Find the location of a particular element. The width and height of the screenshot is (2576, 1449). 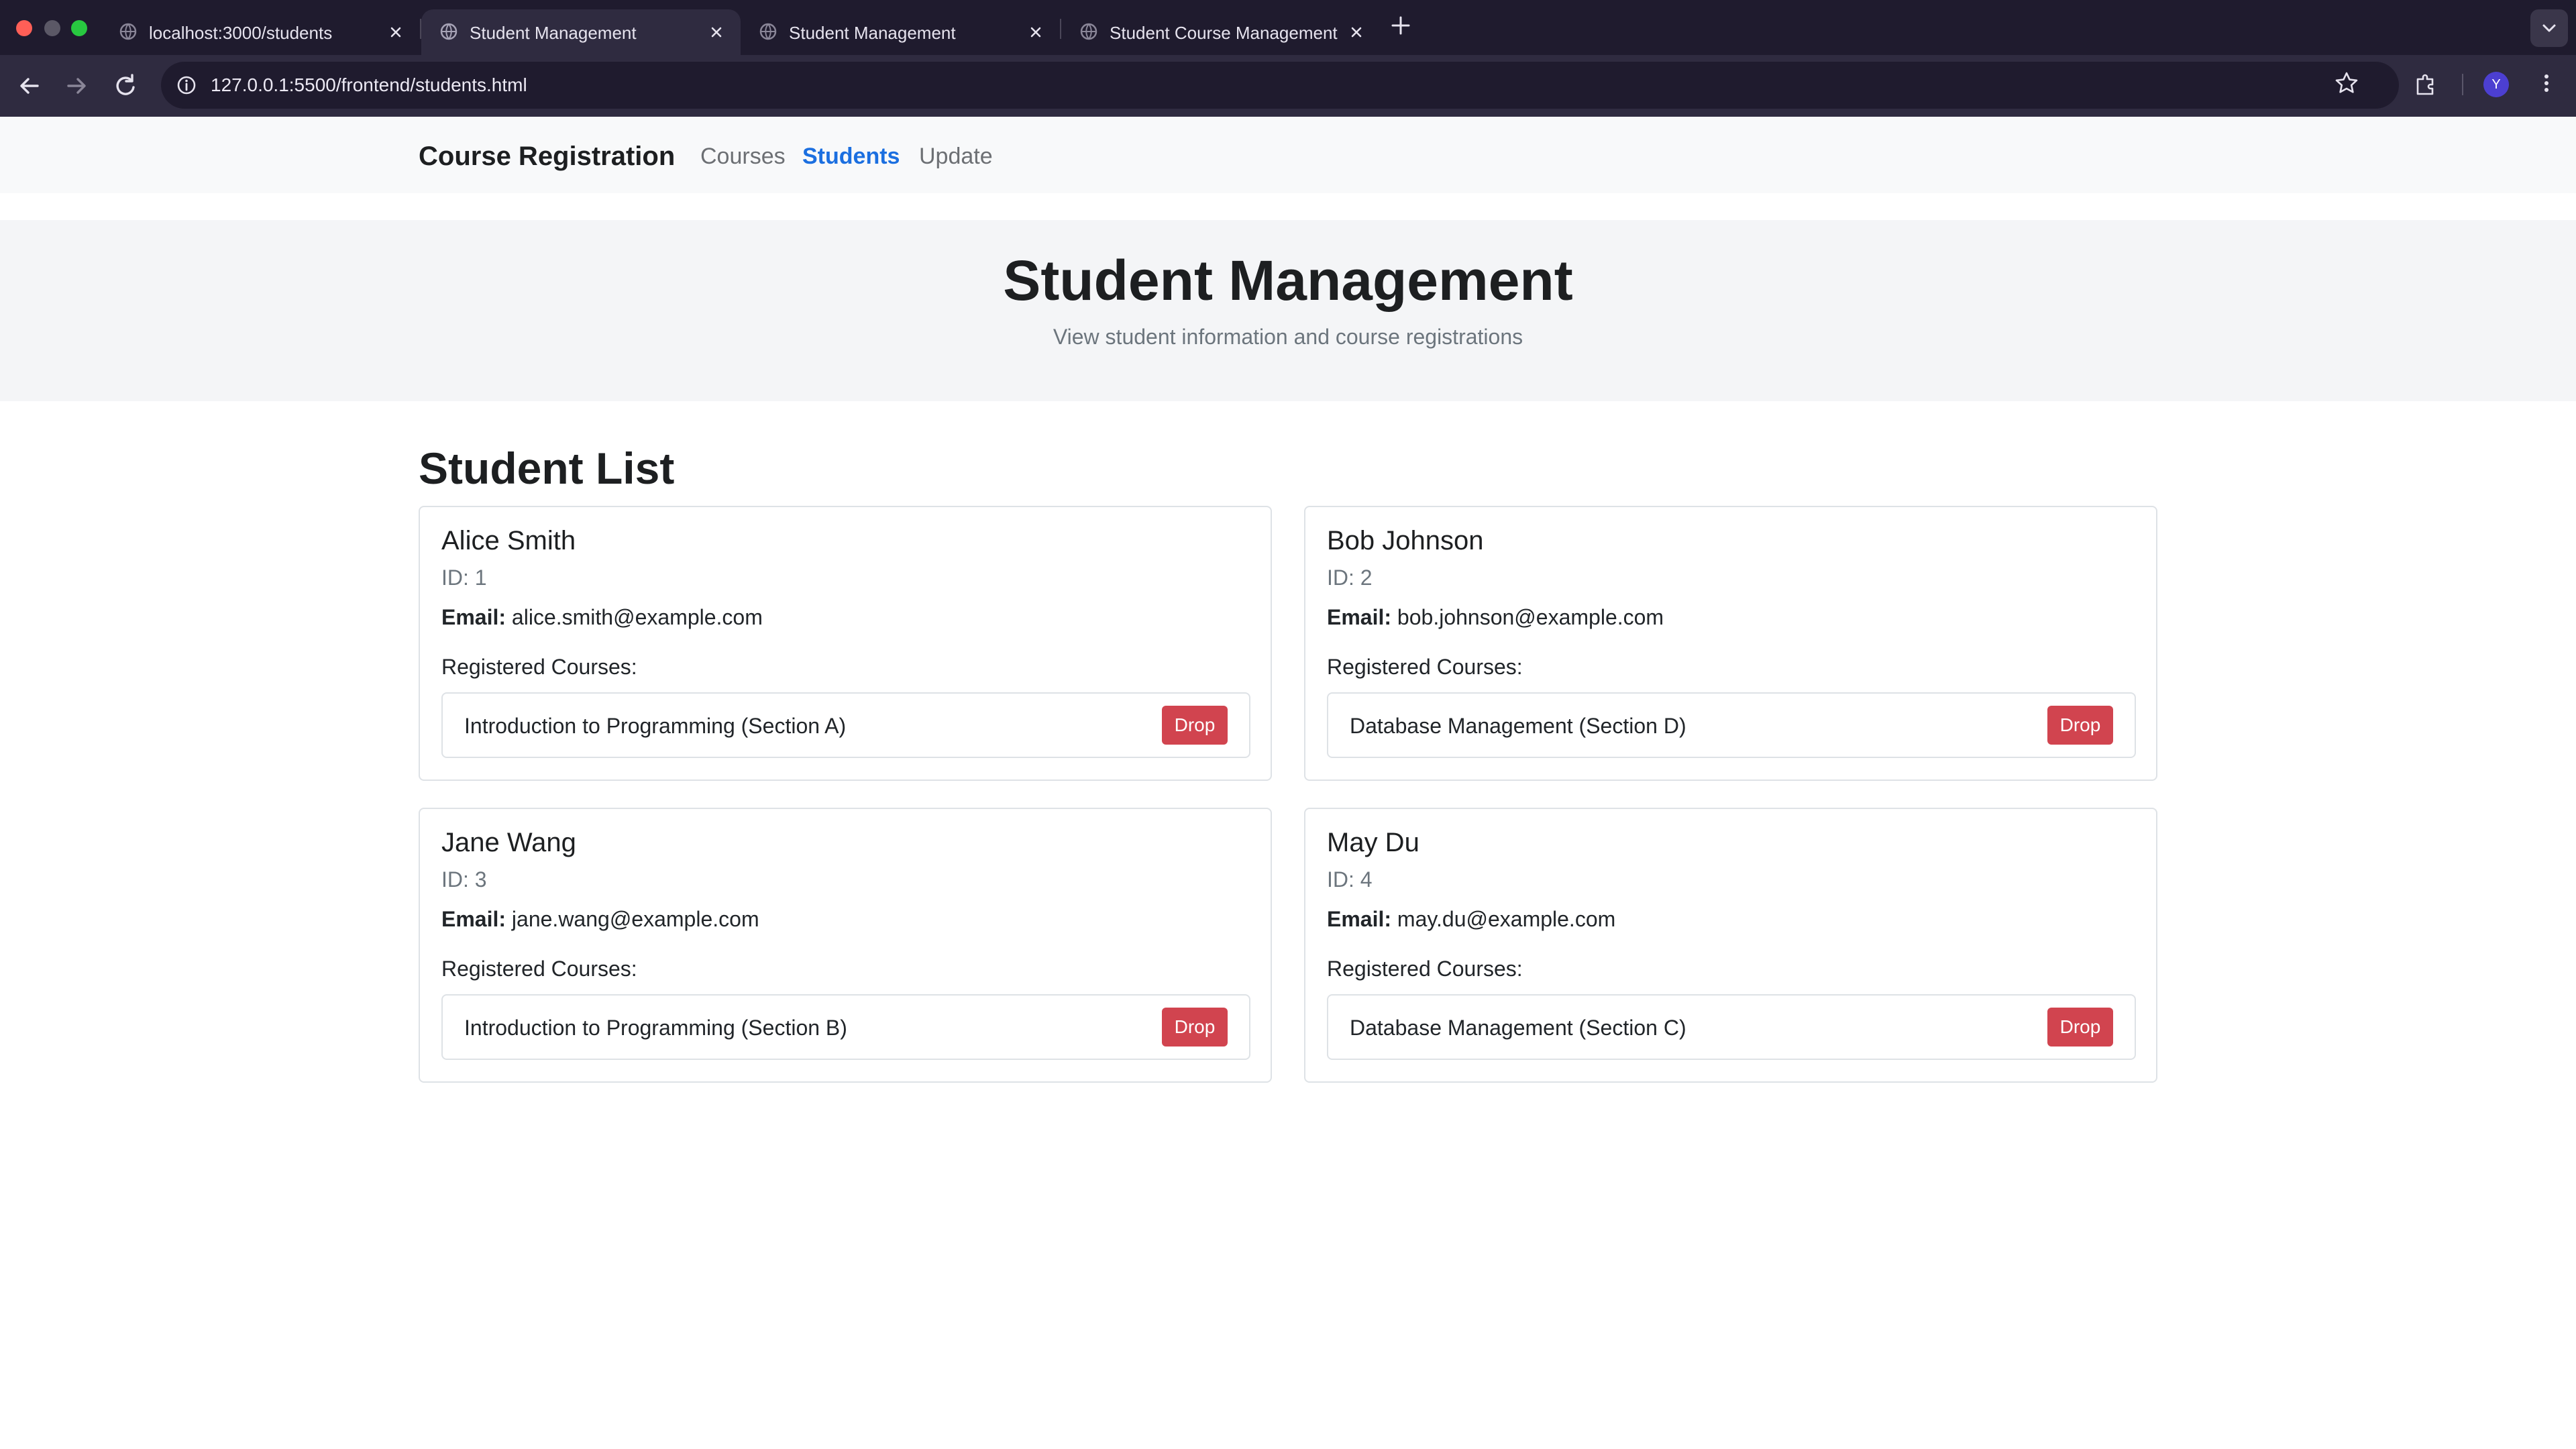

browser-tab-localhost: localhost:3000/students is located at coordinates (260, 32).